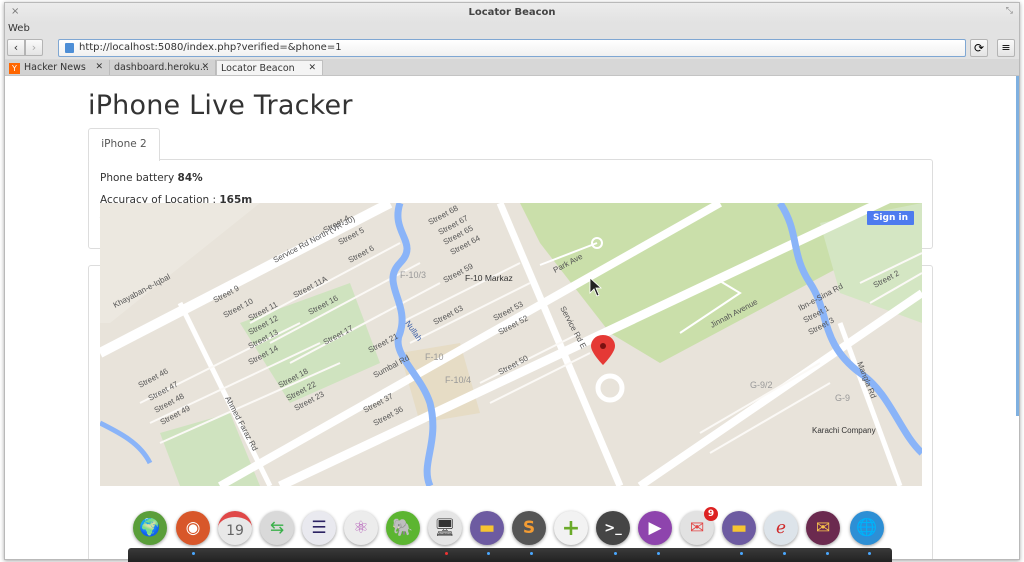 Image resolution: width=1024 pixels, height=562 pixels. Describe the element at coordinates (761, 385) in the screenshot. I see `label-g9-2: G-9/2` at that location.